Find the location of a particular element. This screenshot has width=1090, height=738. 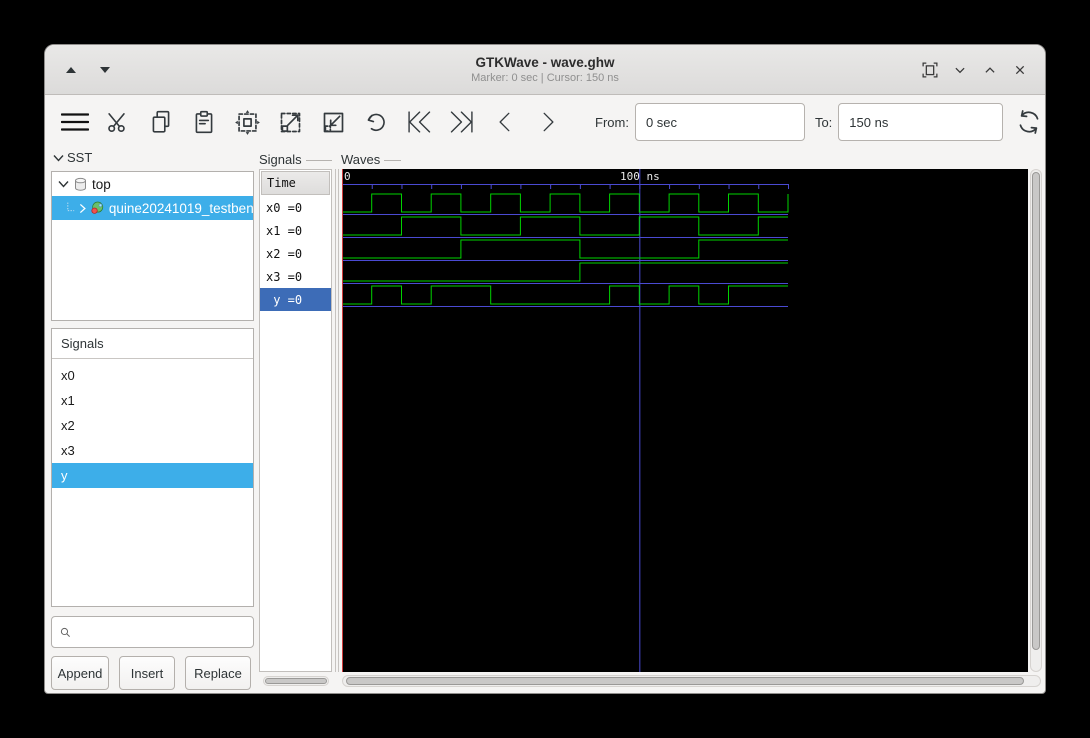

reload-icon is located at coordinates (1029, 122).